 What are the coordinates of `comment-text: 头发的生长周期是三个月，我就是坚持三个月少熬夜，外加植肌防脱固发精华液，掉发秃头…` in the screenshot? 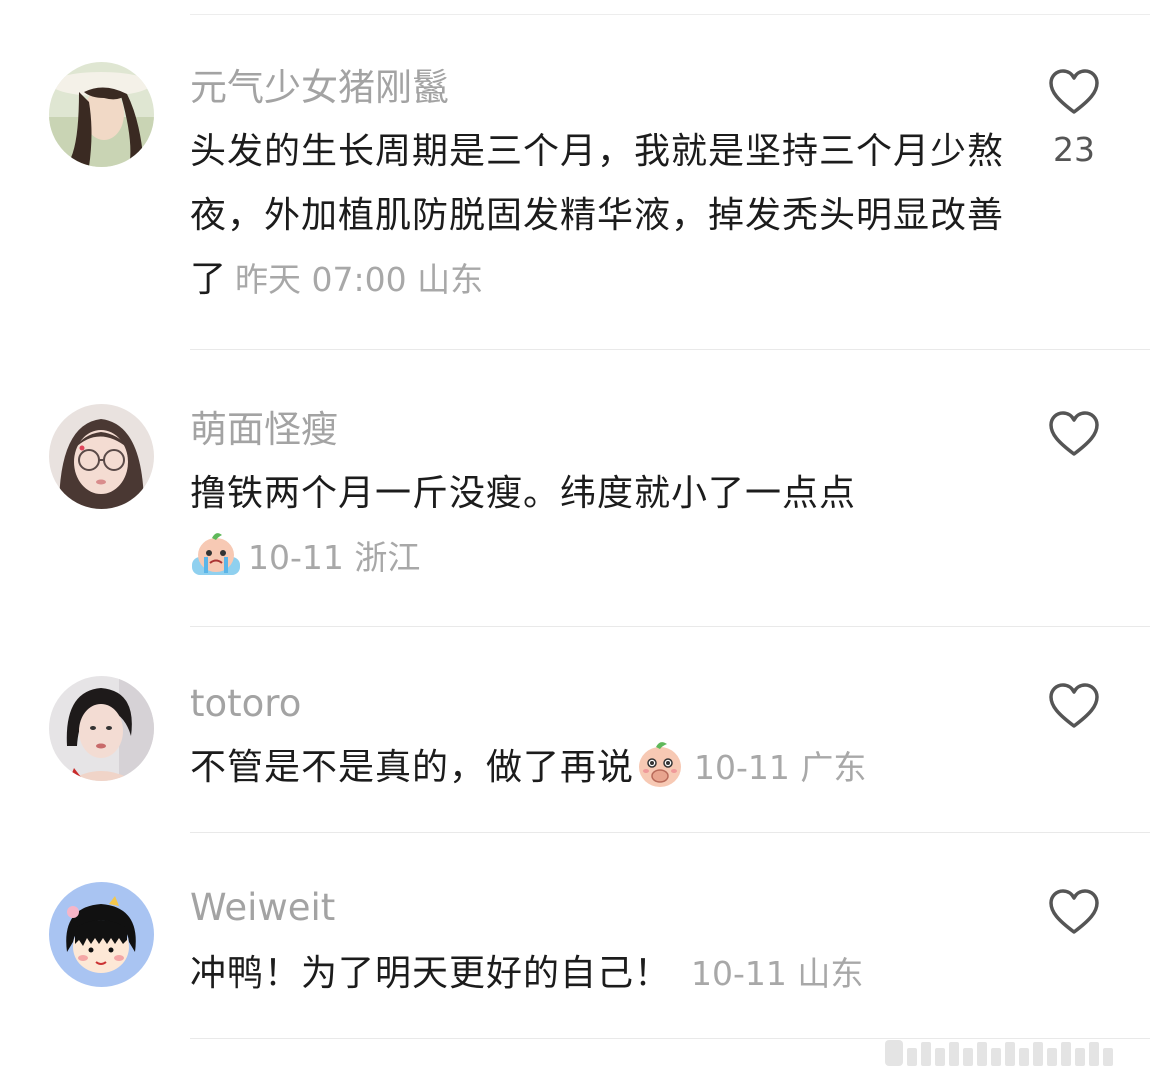 It's located at (605, 216).